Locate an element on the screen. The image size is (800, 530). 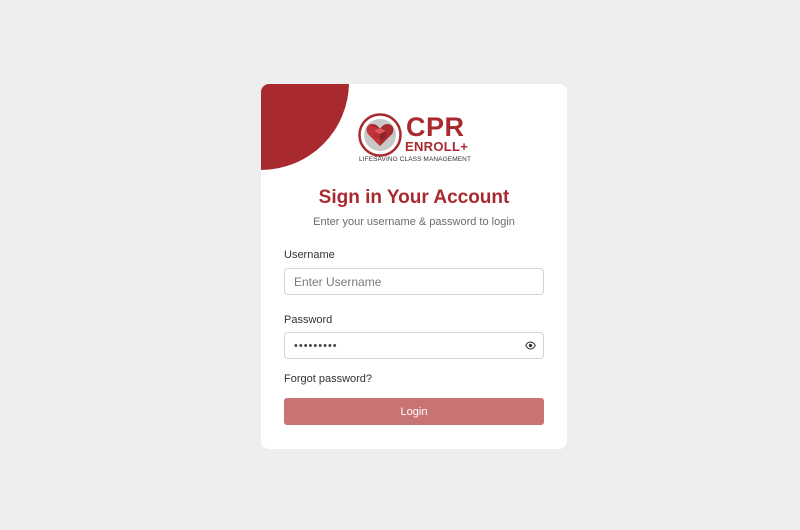
heart-cube-logo-icon is located at coordinates (380, 135).